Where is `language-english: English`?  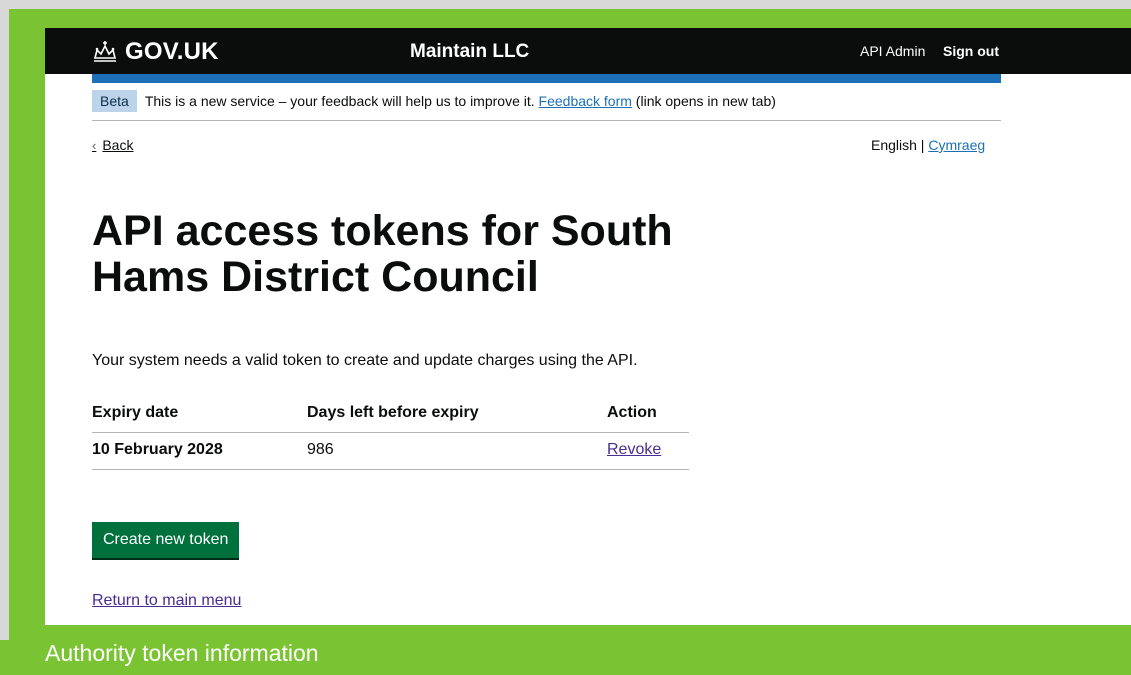 language-english: English is located at coordinates (894, 145).